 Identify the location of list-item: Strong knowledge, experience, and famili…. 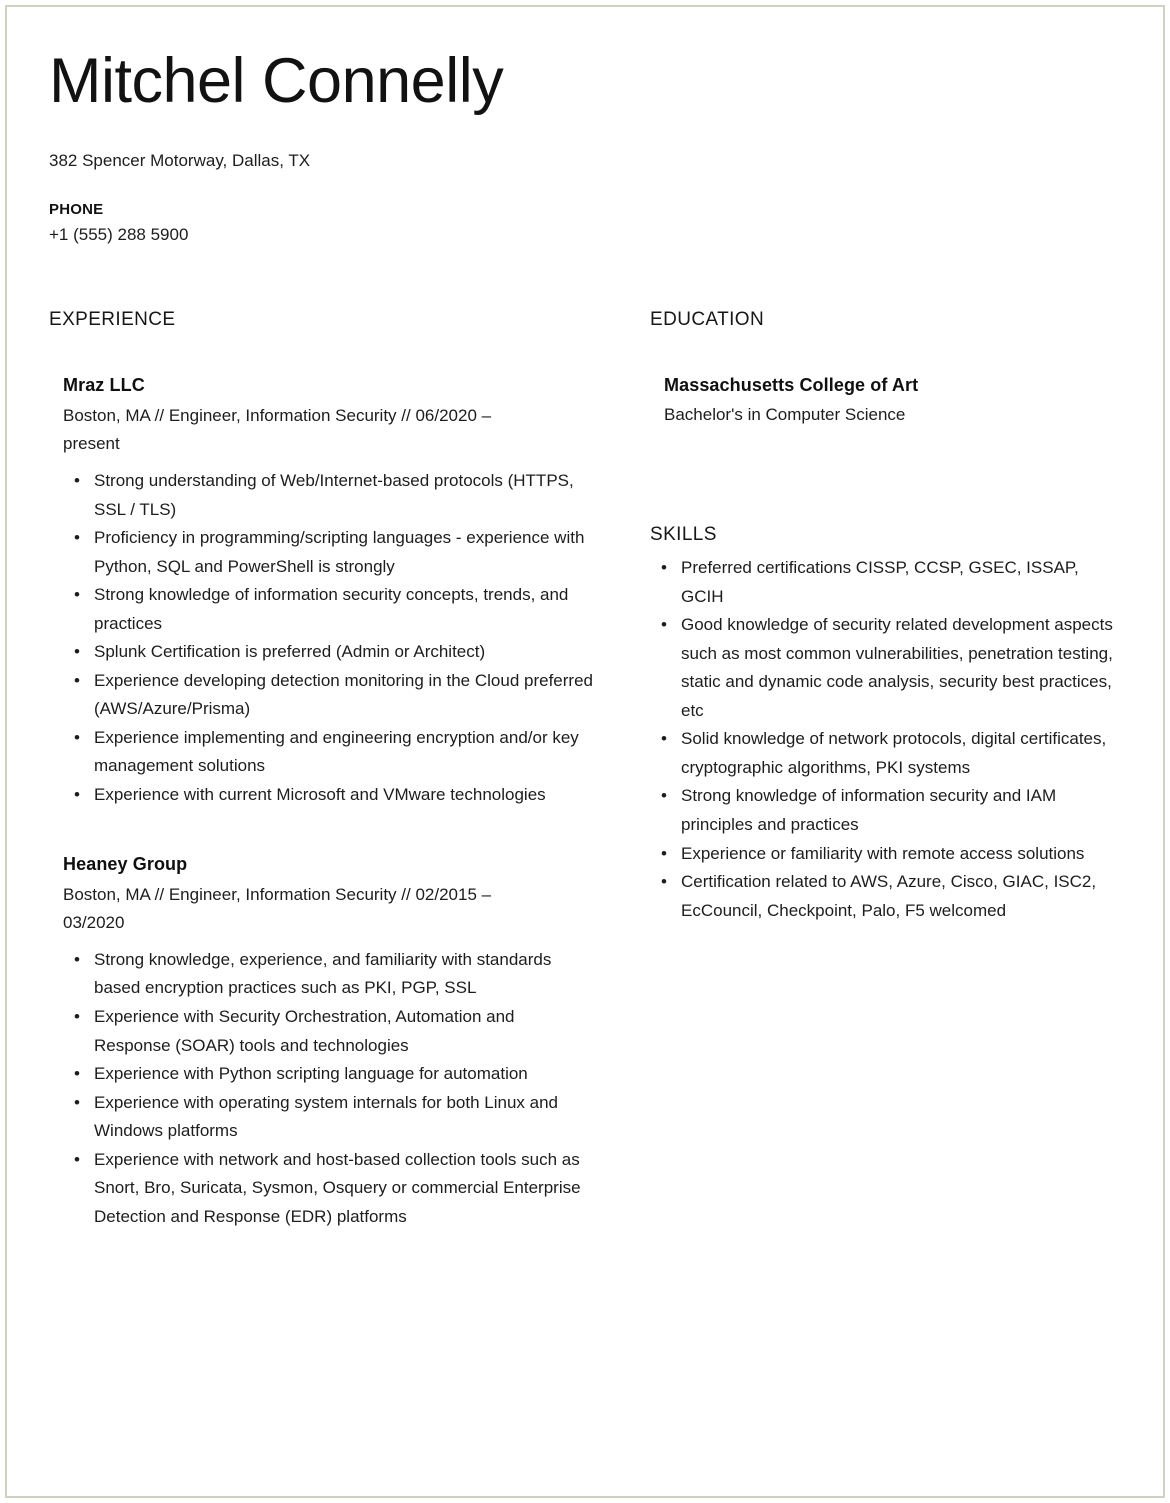
(328, 974).